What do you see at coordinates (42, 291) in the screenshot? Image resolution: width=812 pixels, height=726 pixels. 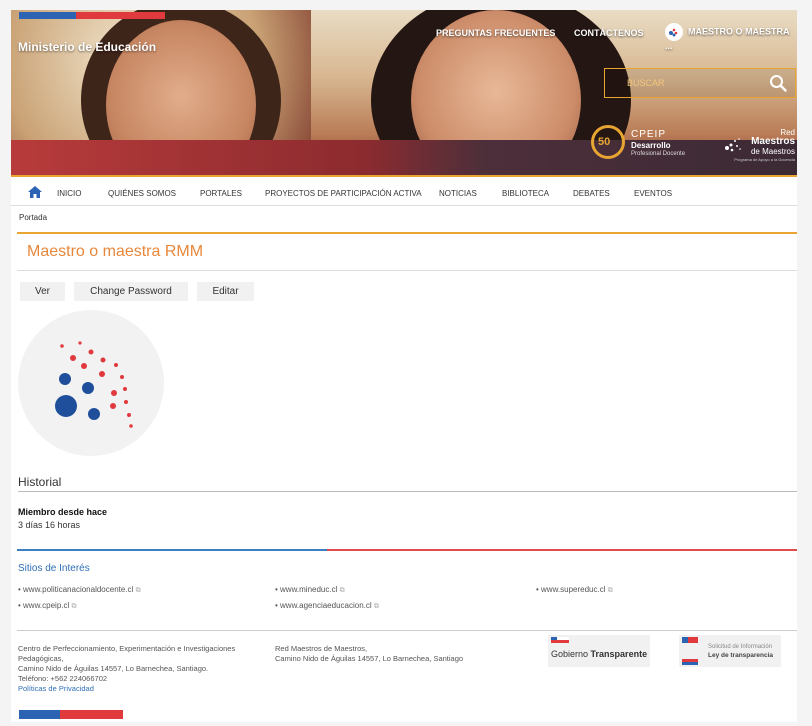 I see `tab-ver: Ver` at bounding box center [42, 291].